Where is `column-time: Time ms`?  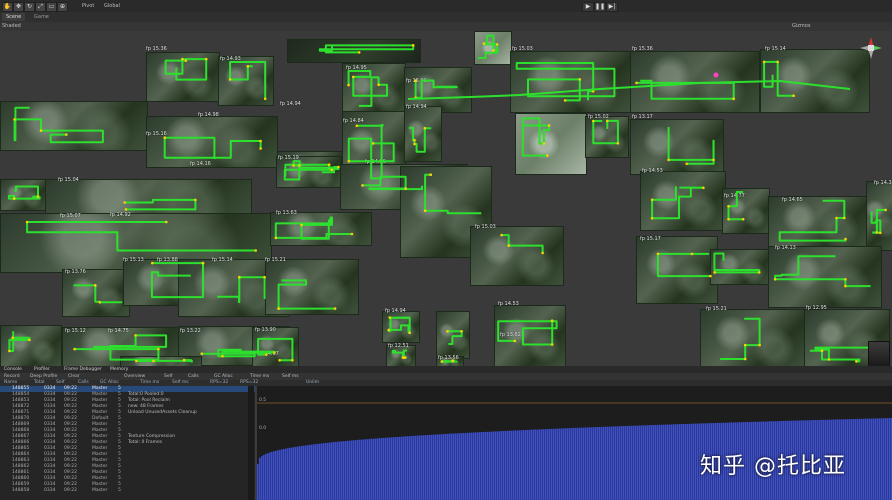
column-time: Time ms is located at coordinates (259, 376).